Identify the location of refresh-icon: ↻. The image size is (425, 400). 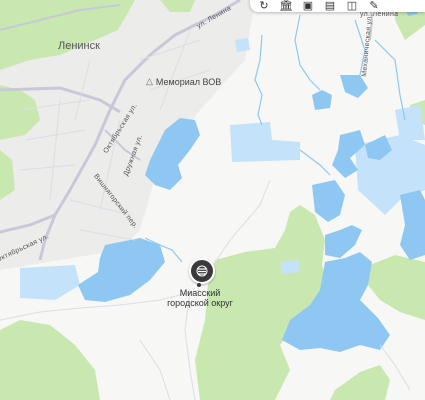
(264, 6).